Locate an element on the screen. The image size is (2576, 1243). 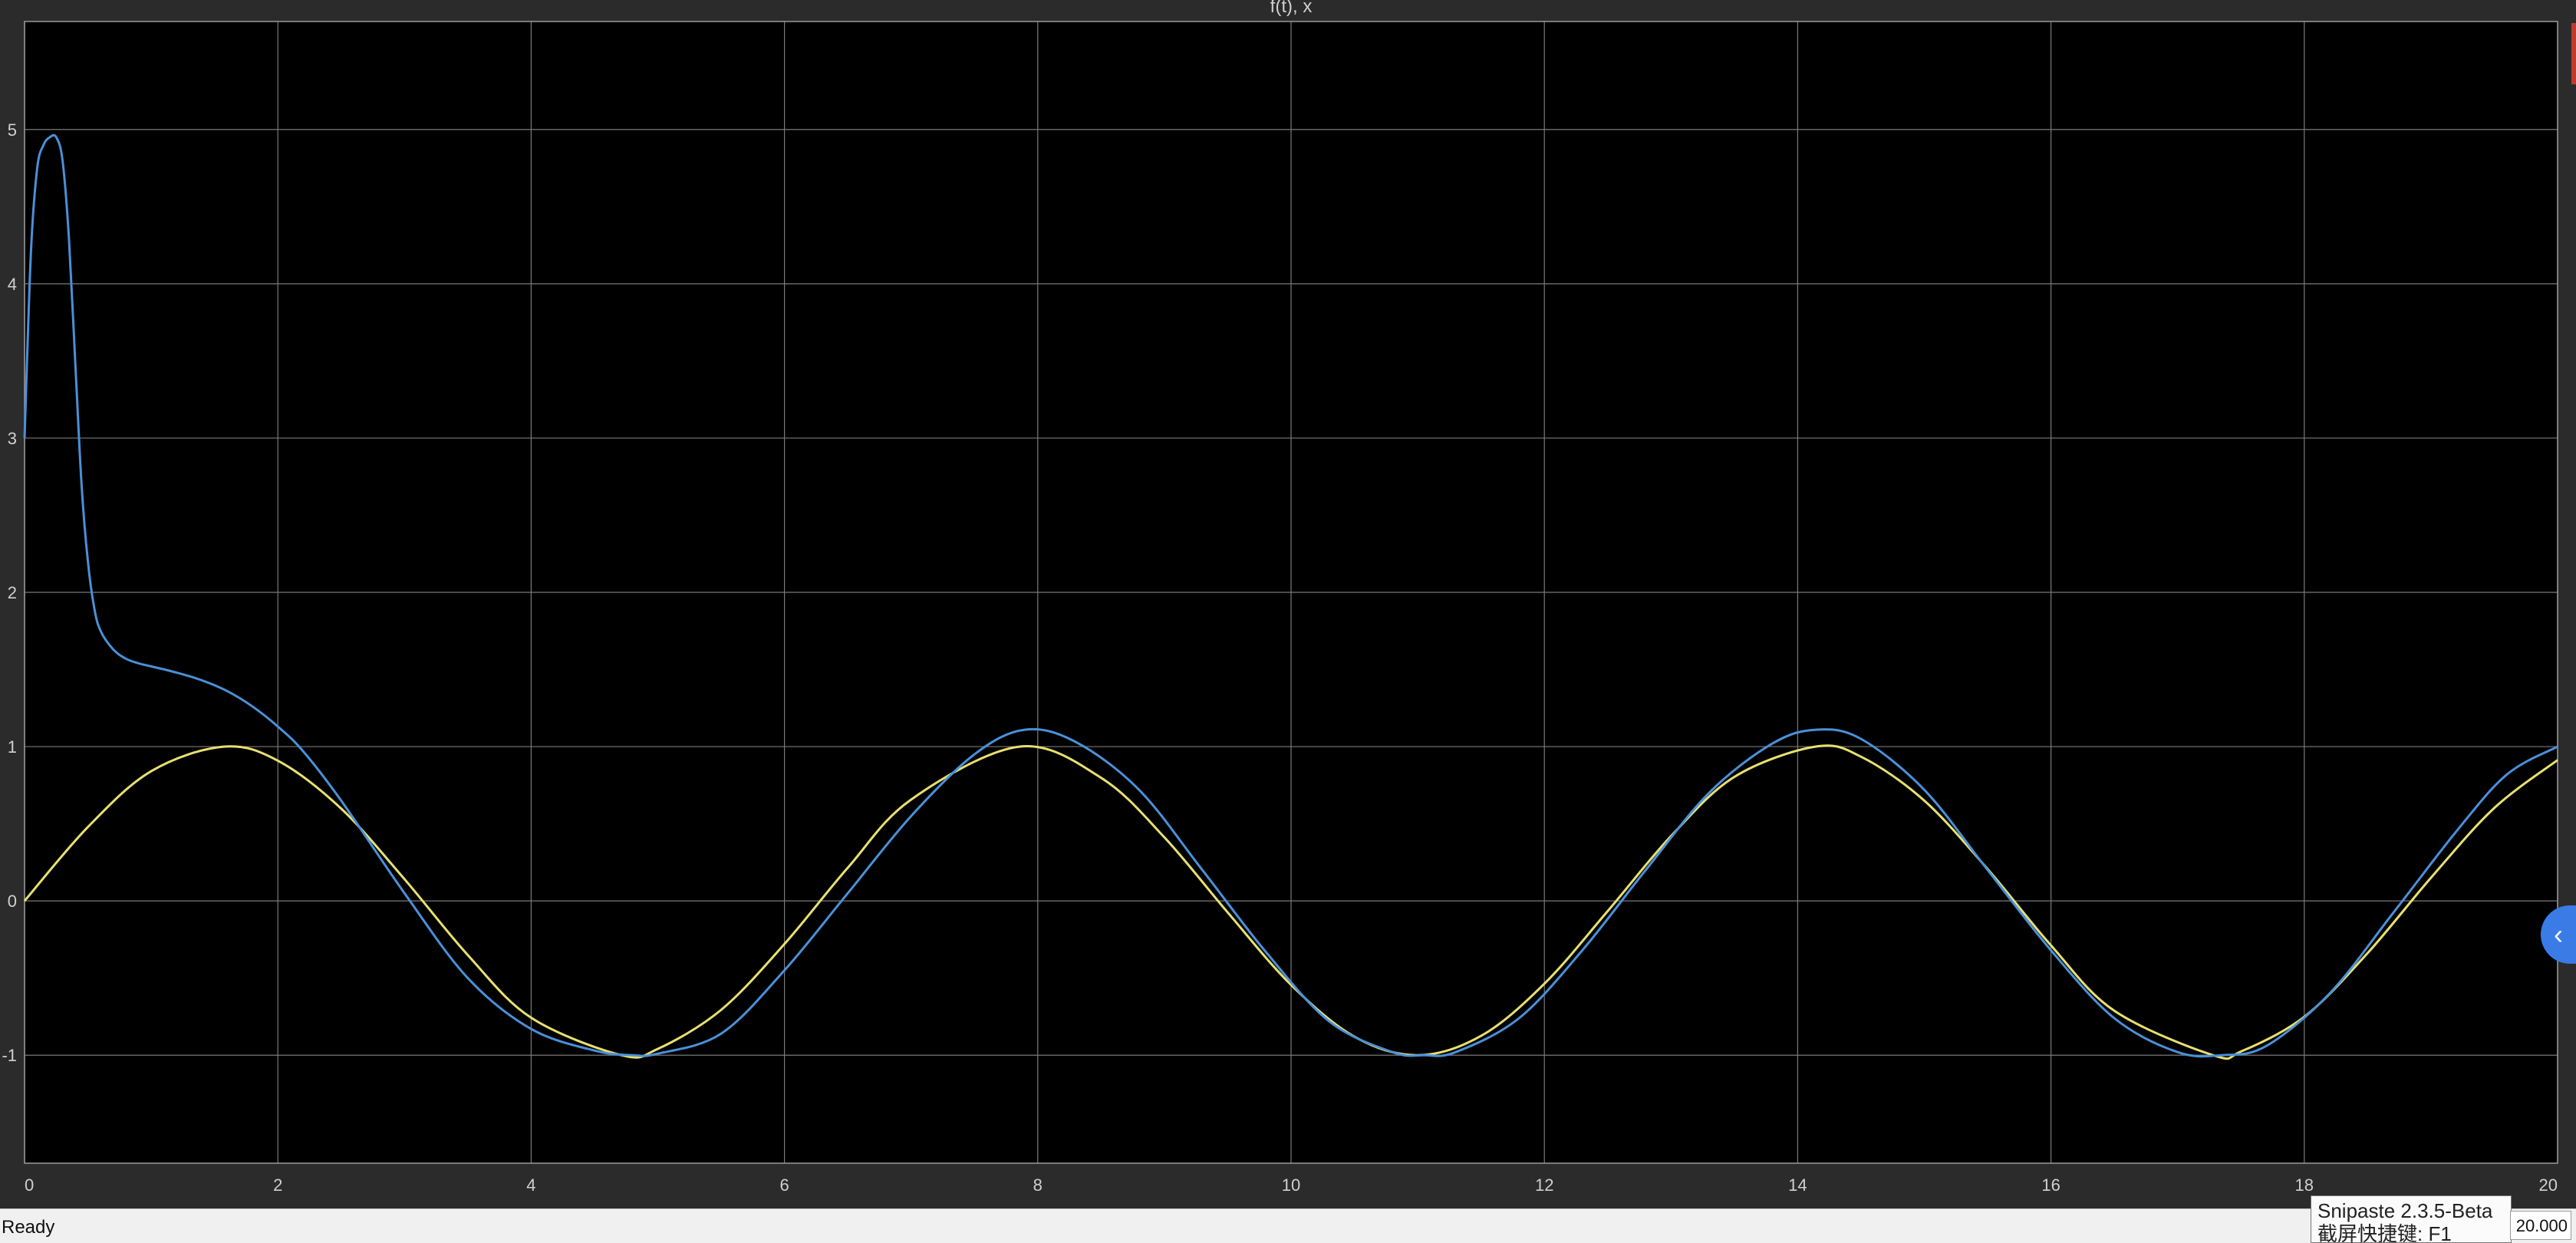
x-tick-label: 0 is located at coordinates (29, 1185).